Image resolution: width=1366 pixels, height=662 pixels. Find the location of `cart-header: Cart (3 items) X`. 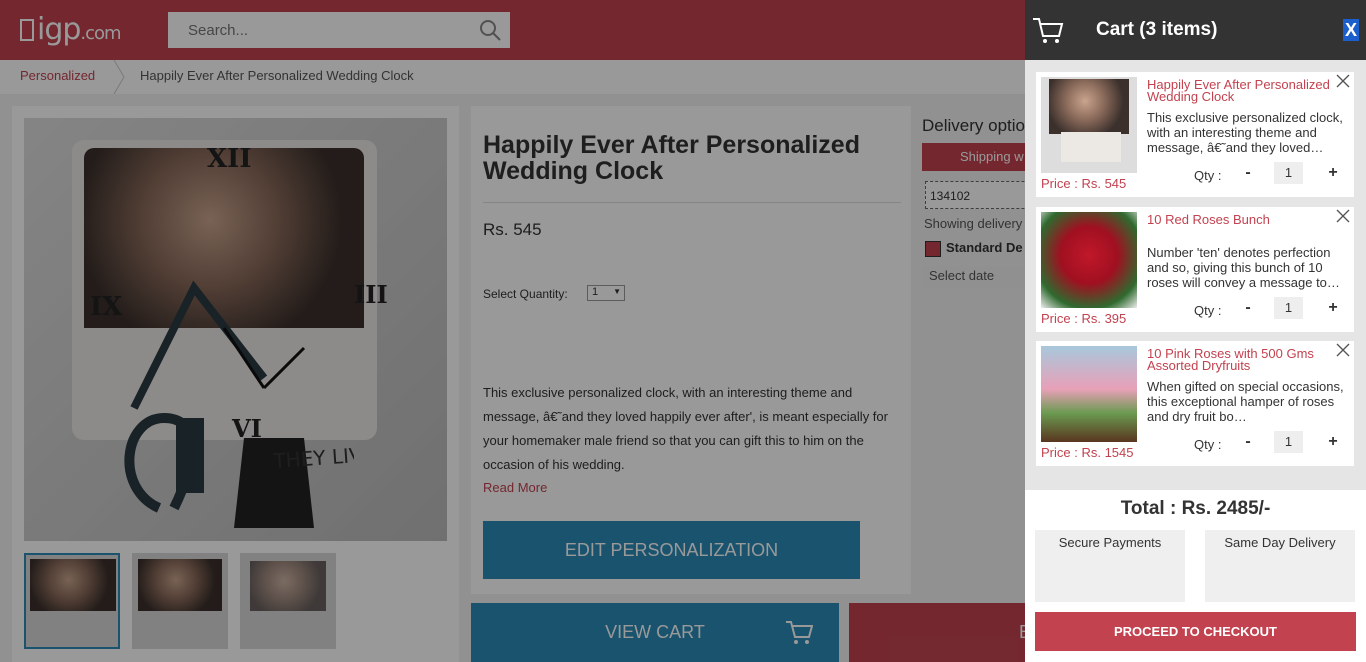

cart-header: Cart (3 items) X is located at coordinates (1195, 30).